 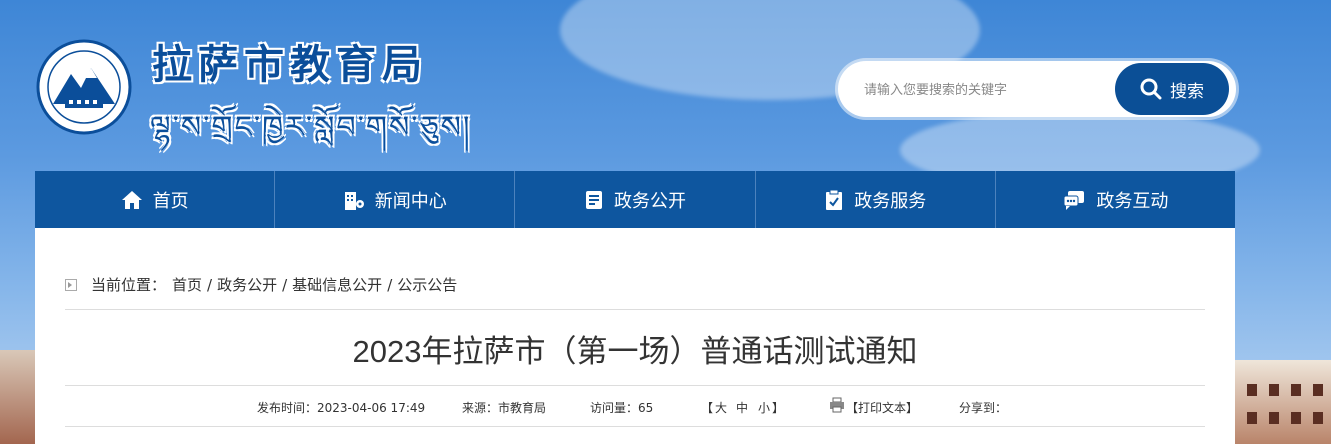 What do you see at coordinates (290, 64) in the screenshot?
I see `site-title: 拉萨市教育局` at bounding box center [290, 64].